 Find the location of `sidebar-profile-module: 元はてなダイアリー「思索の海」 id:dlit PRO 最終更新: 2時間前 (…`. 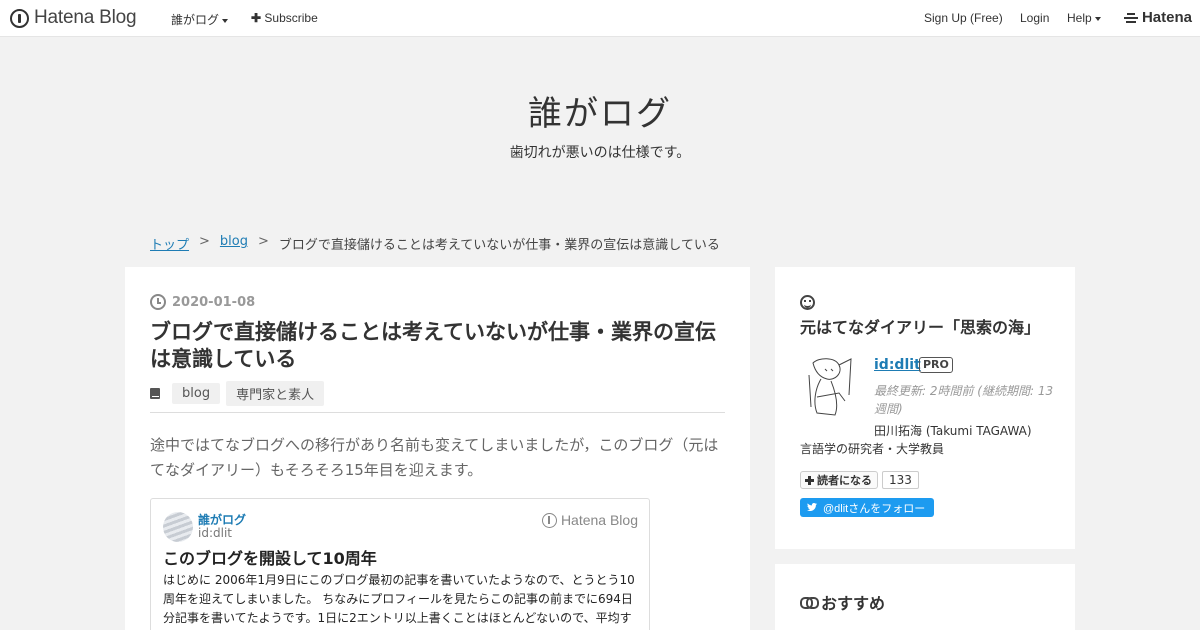

sidebar-profile-module: 元はてなダイアリー「思索の海」 id:dlit PRO 最終更新: 2時間前 (… is located at coordinates (925, 408).